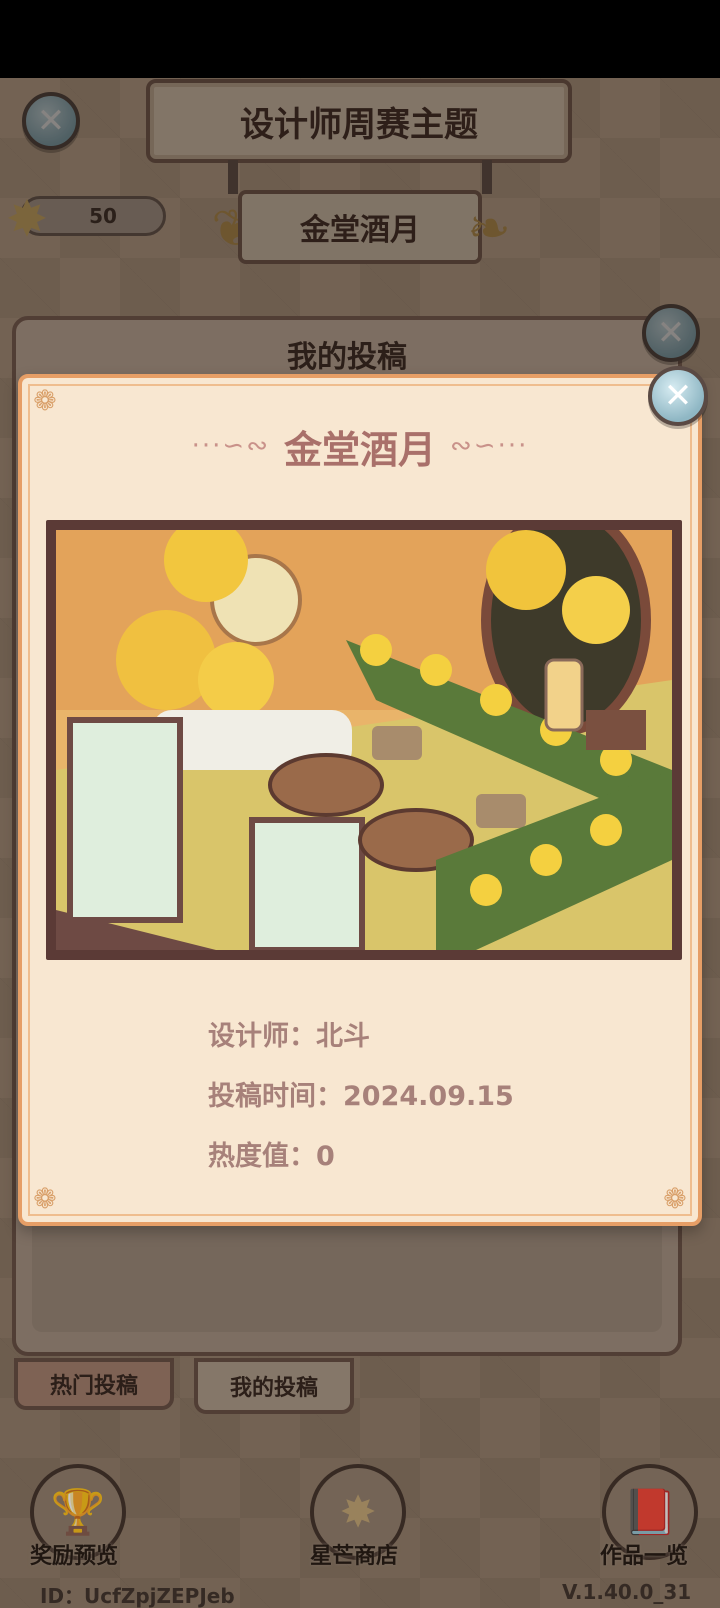 The image size is (720, 1608). I want to click on designer-value: 北斗, so click(343, 1036).